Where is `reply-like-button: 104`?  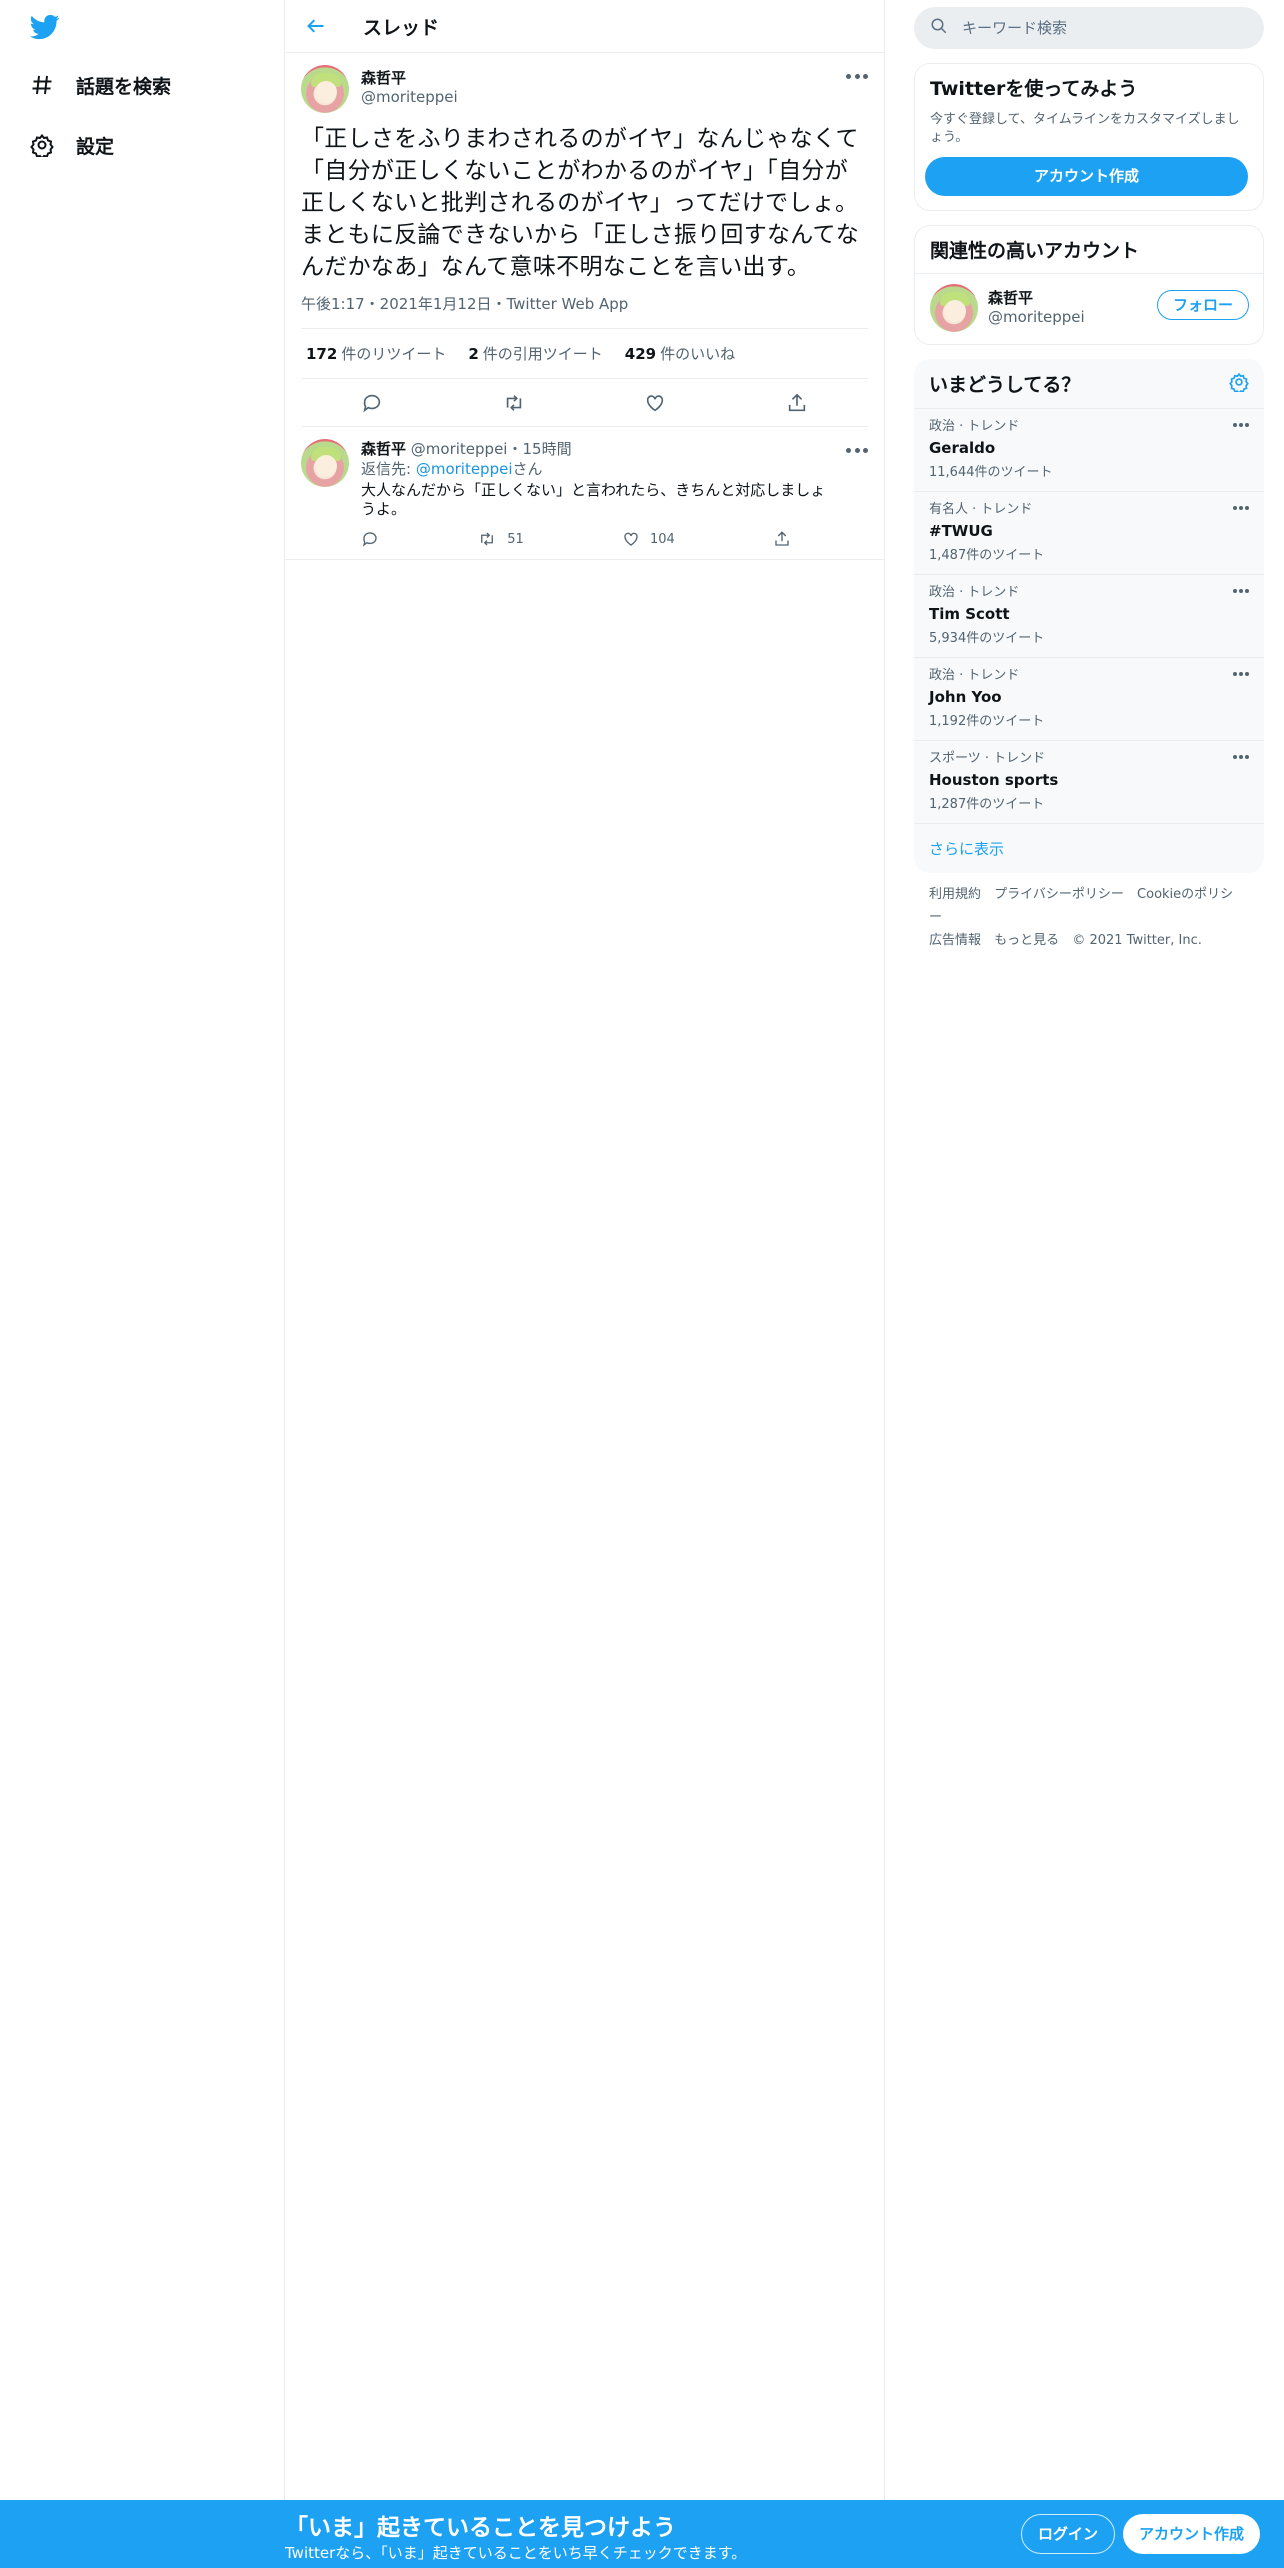
reply-like-button: 104 is located at coordinates (648, 539).